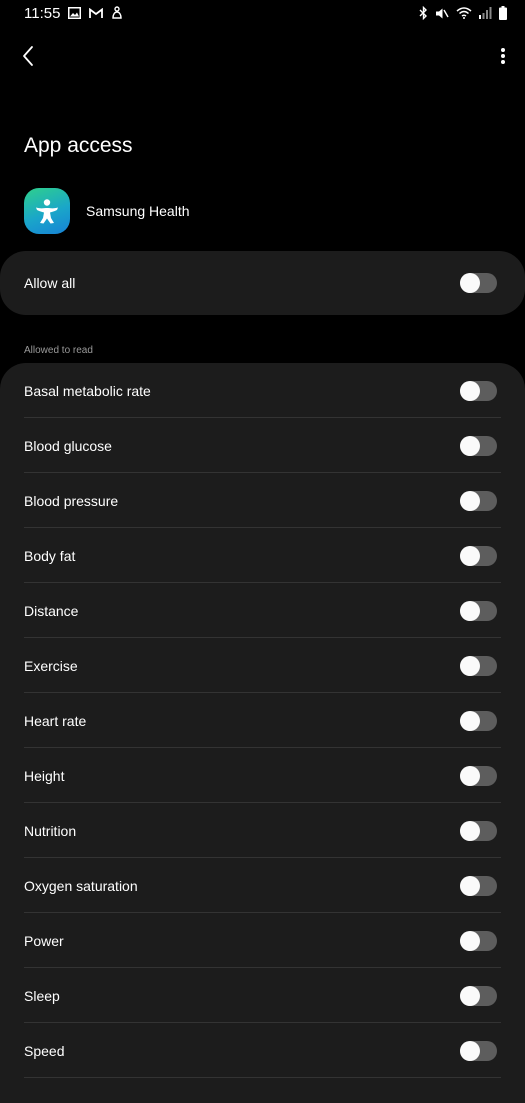 The height and width of the screenshot is (1103, 525). I want to click on permission-label: Sleep, so click(42, 995).